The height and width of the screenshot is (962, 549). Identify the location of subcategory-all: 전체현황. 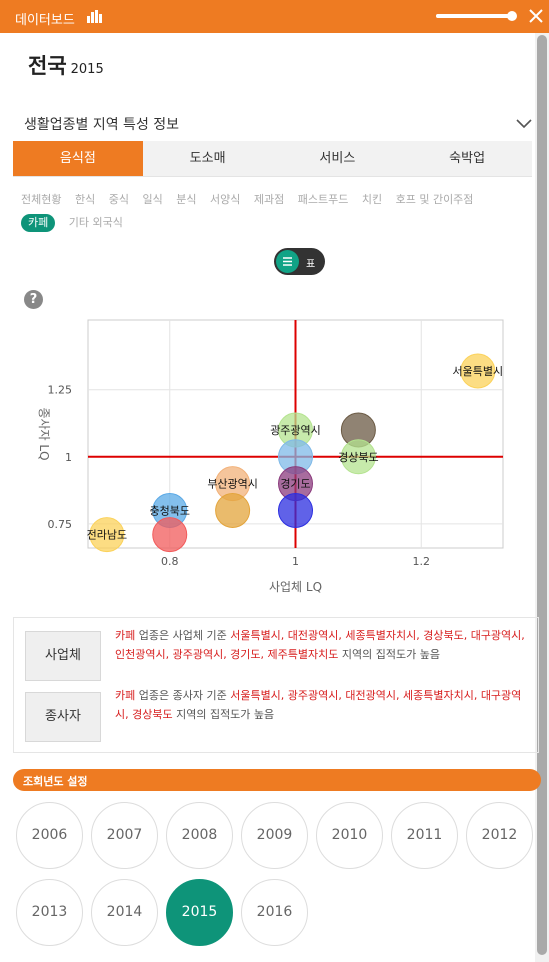
(41, 199).